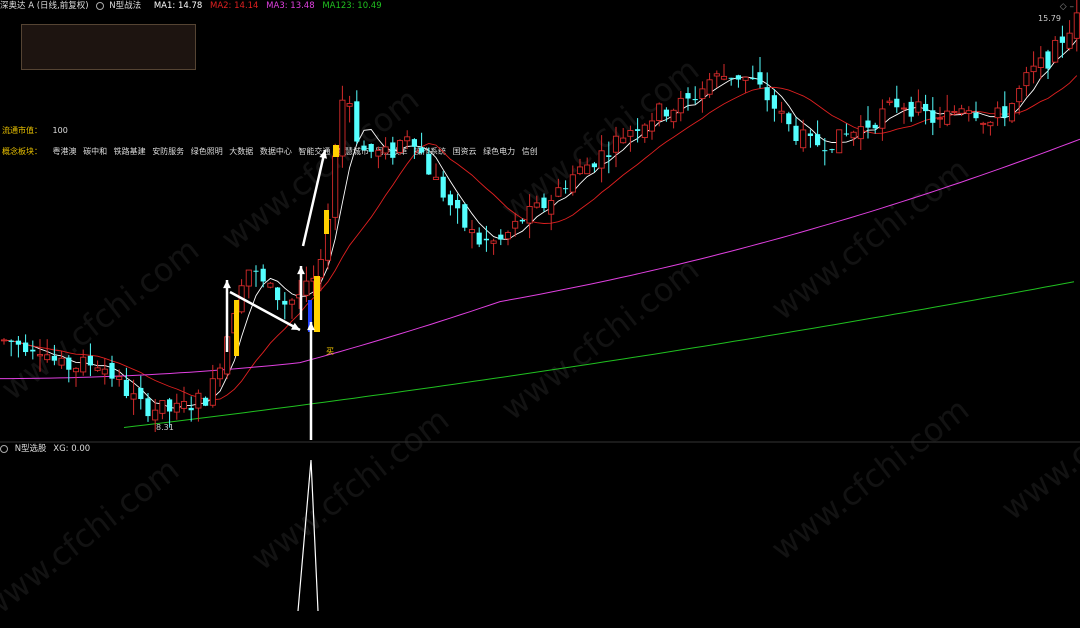 Image resolution: width=1080 pixels, height=628 pixels. I want to click on sub-indicator-name: N型选股, so click(31, 449).